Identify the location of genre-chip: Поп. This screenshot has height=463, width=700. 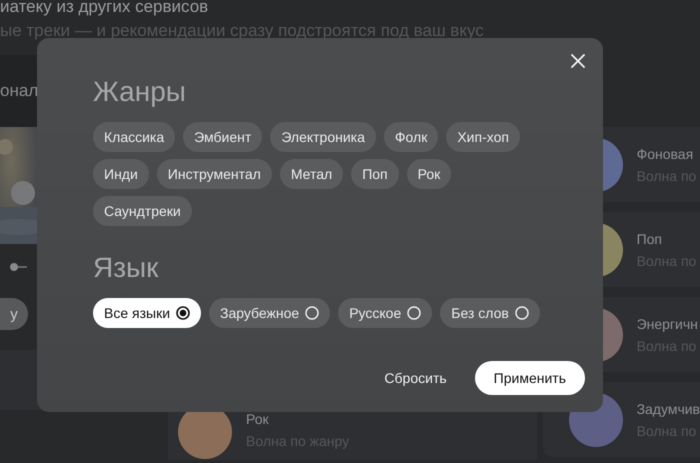
(375, 174).